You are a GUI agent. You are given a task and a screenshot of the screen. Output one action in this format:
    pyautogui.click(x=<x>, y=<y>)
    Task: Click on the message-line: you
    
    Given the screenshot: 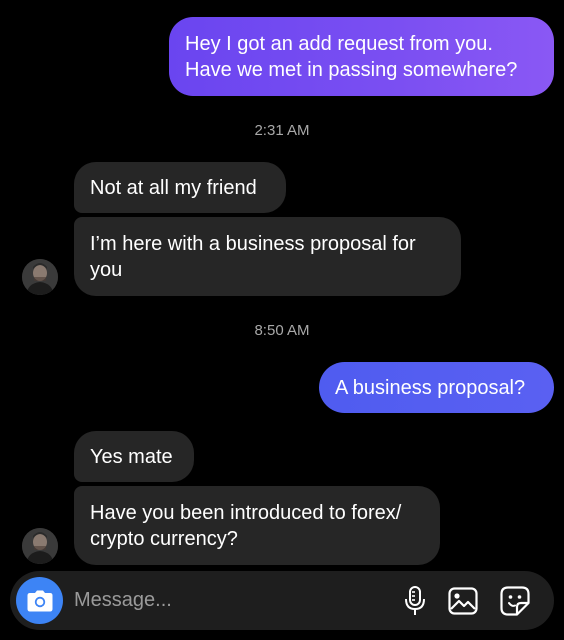 What is the action you would take?
    pyautogui.click(x=106, y=269)
    